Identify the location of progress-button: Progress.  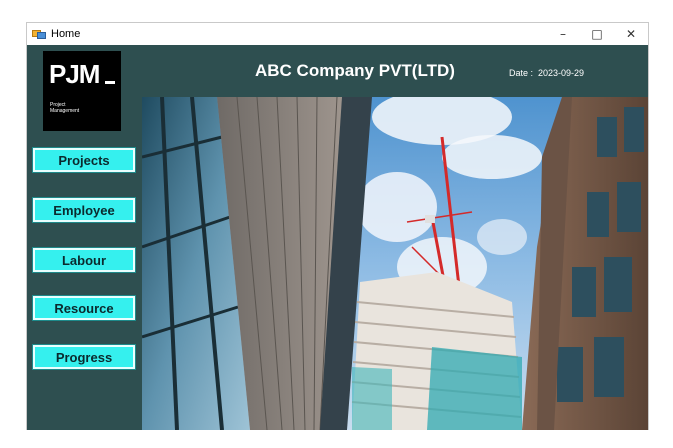
(84, 357).